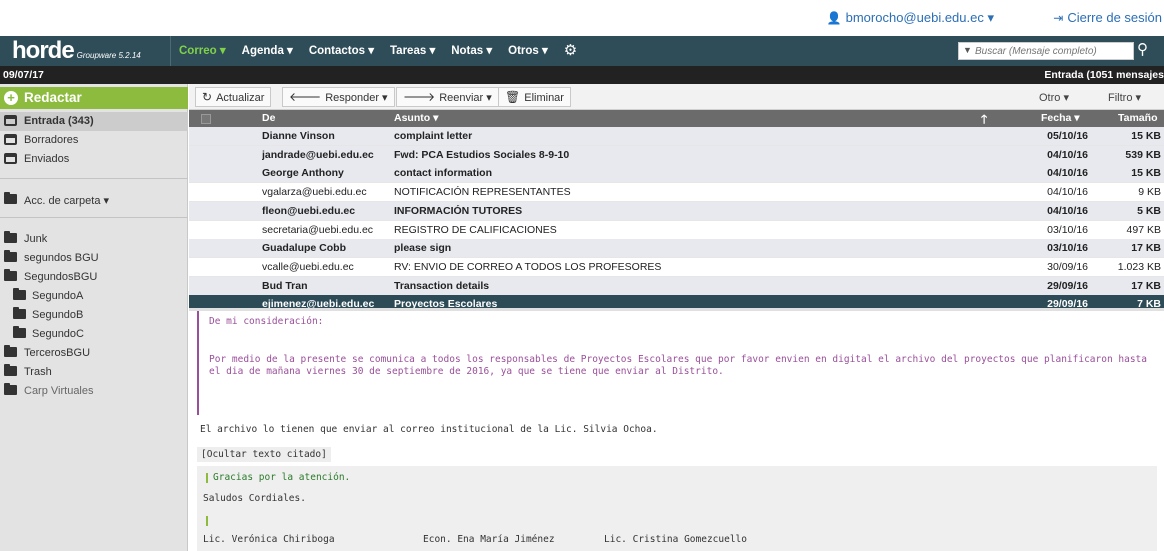  What do you see at coordinates (676, 118) in the screenshot?
I see `list-header: De Asunto ▾ 🡑 Fecha ▾ Tamaño` at bounding box center [676, 118].